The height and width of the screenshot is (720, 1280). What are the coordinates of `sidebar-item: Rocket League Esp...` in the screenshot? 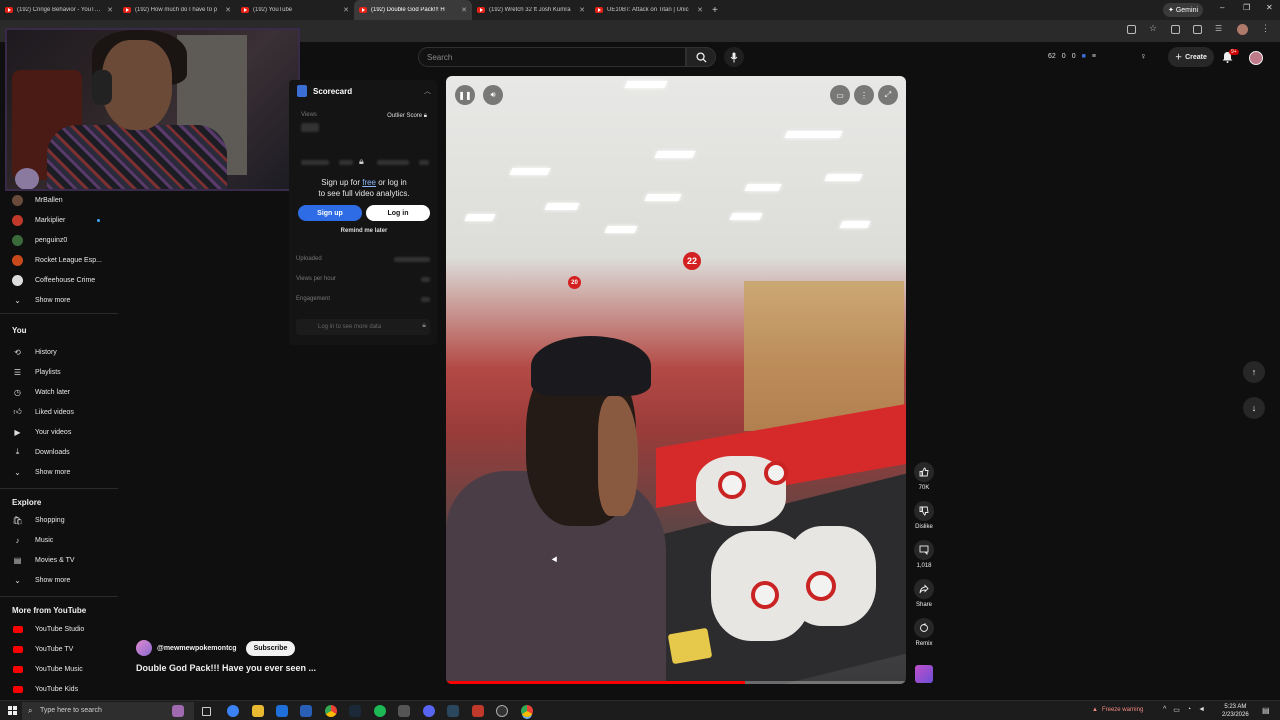 It's located at (59, 260).